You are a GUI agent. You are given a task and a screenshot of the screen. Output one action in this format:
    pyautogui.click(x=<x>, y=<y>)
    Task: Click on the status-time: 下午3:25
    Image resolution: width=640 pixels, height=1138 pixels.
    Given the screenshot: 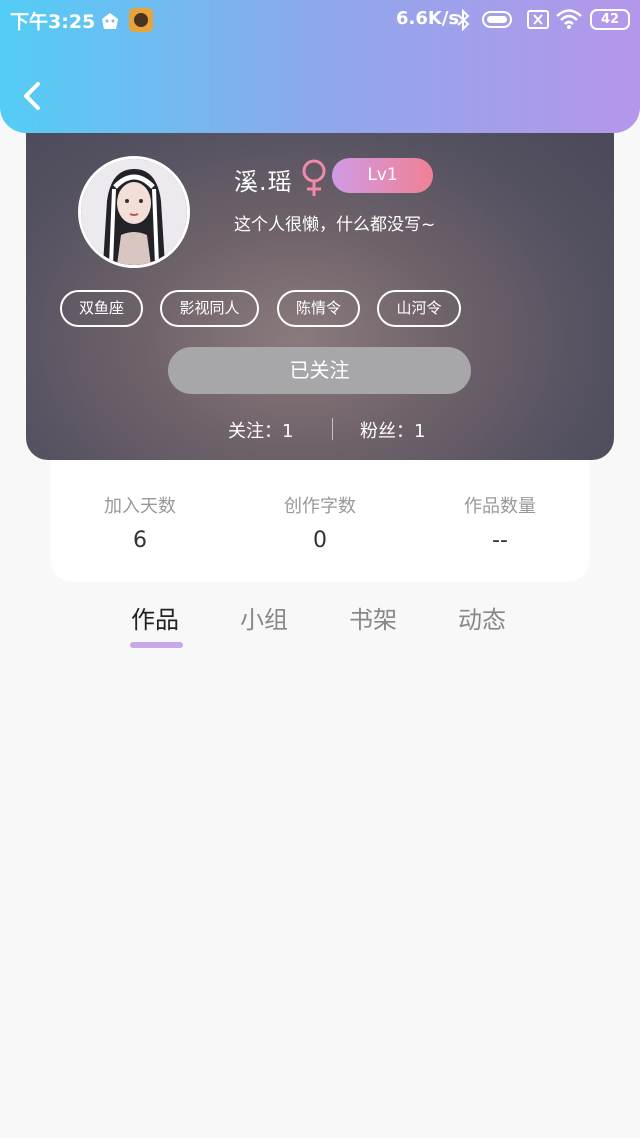 What is the action you would take?
    pyautogui.click(x=53, y=22)
    